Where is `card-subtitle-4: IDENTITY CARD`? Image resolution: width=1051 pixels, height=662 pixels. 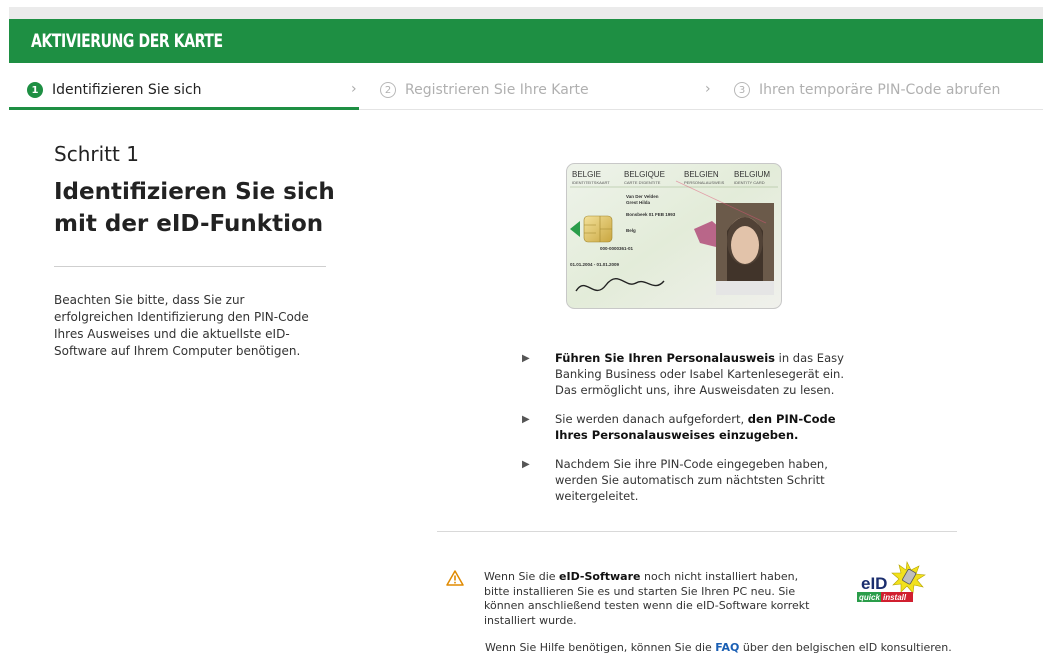
card-subtitle-4: IDENTITY CARD is located at coordinates (749, 182).